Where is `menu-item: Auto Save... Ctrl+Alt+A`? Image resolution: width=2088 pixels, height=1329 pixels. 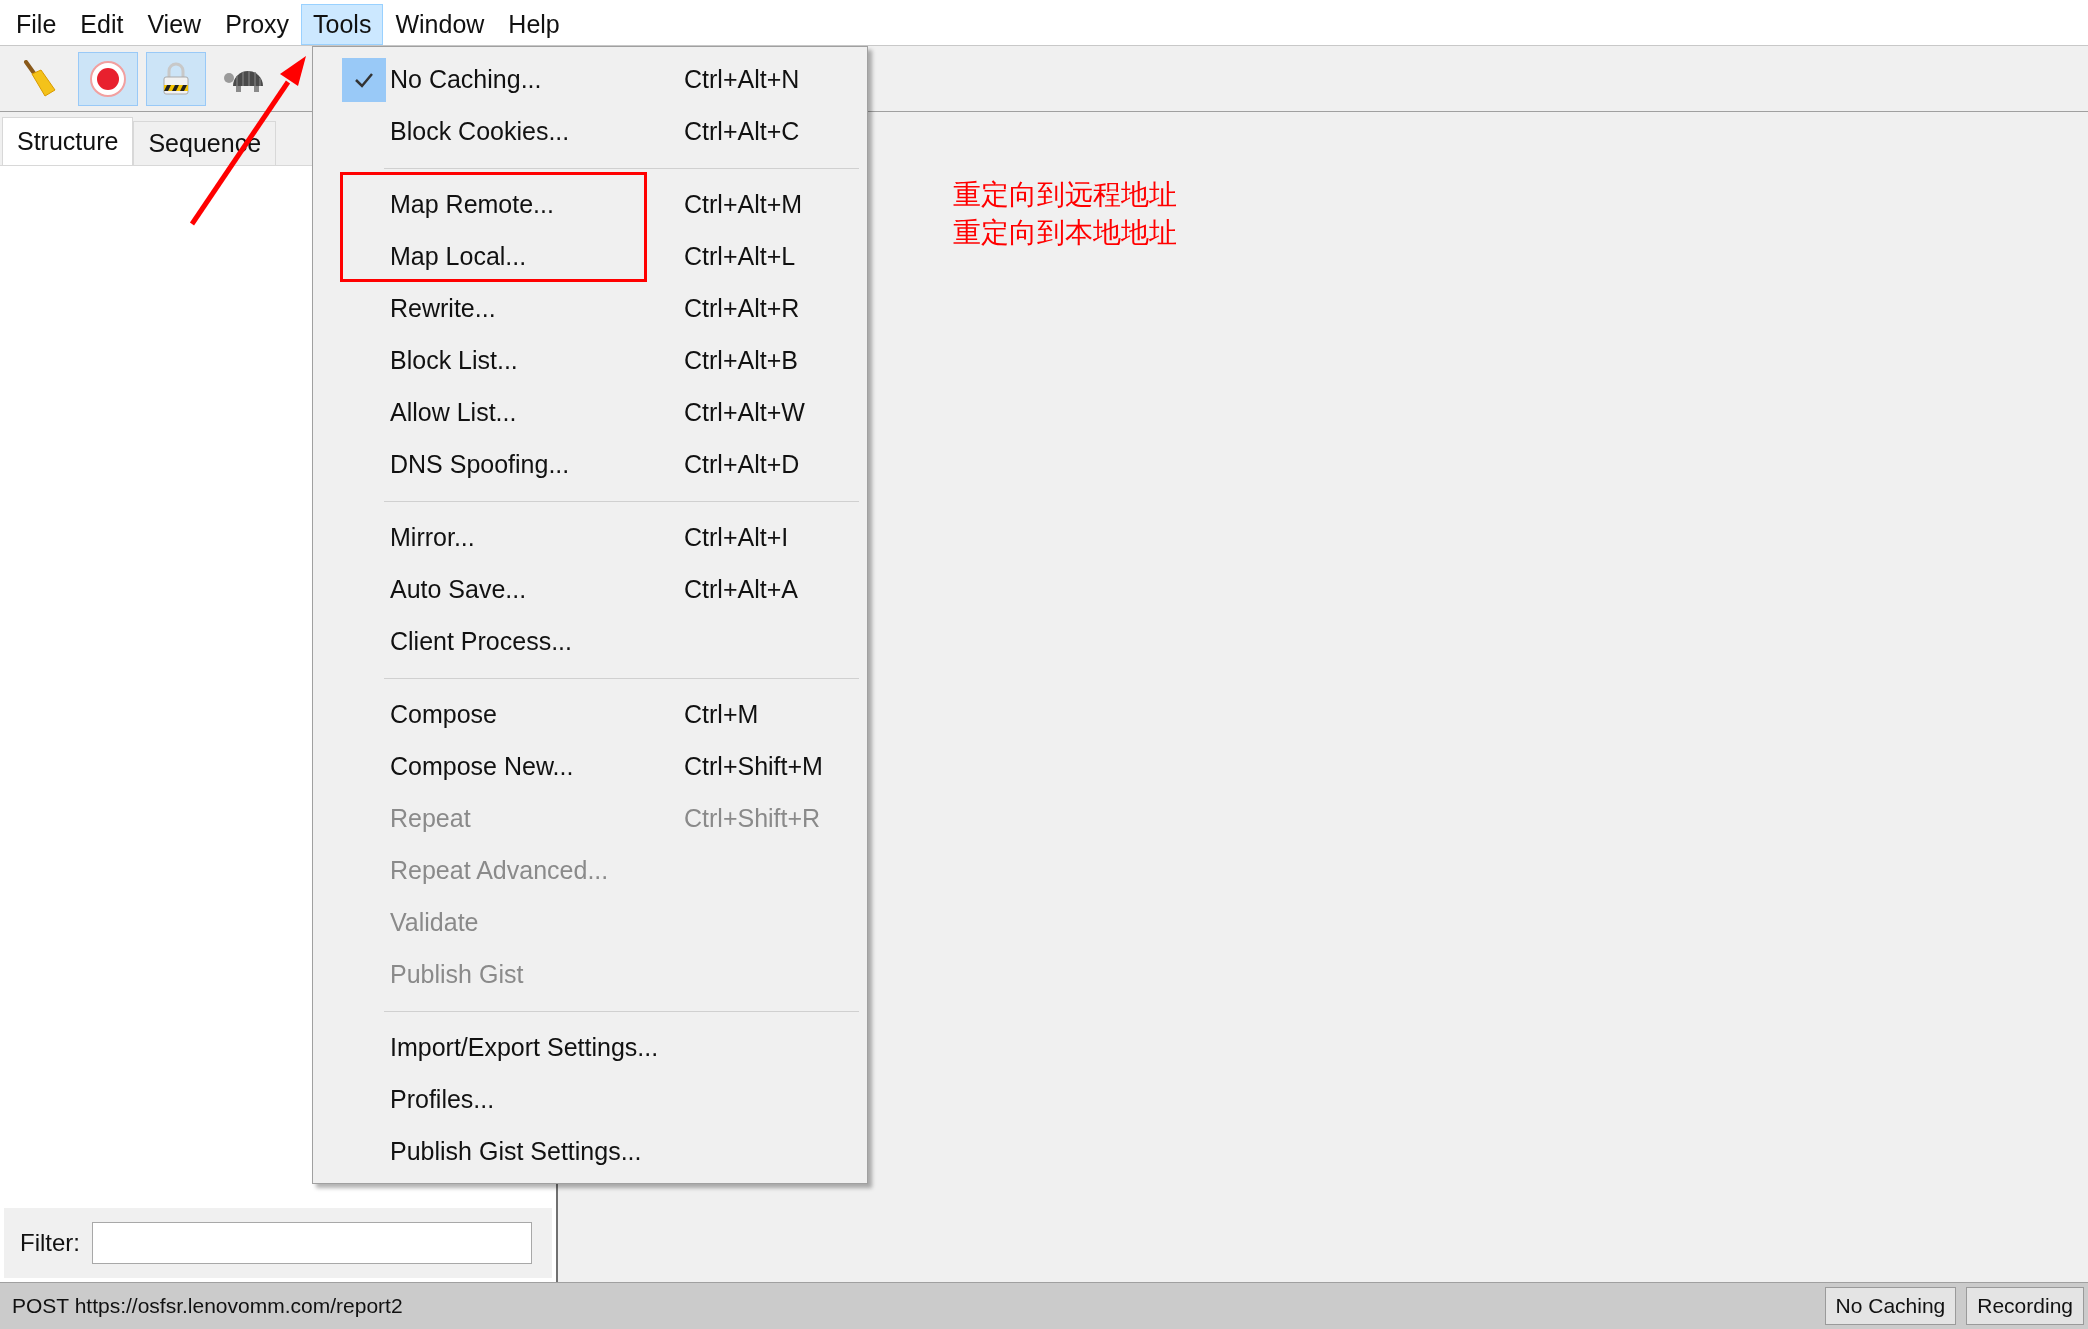
menu-item: Auto Save... Ctrl+Alt+A is located at coordinates (590, 590).